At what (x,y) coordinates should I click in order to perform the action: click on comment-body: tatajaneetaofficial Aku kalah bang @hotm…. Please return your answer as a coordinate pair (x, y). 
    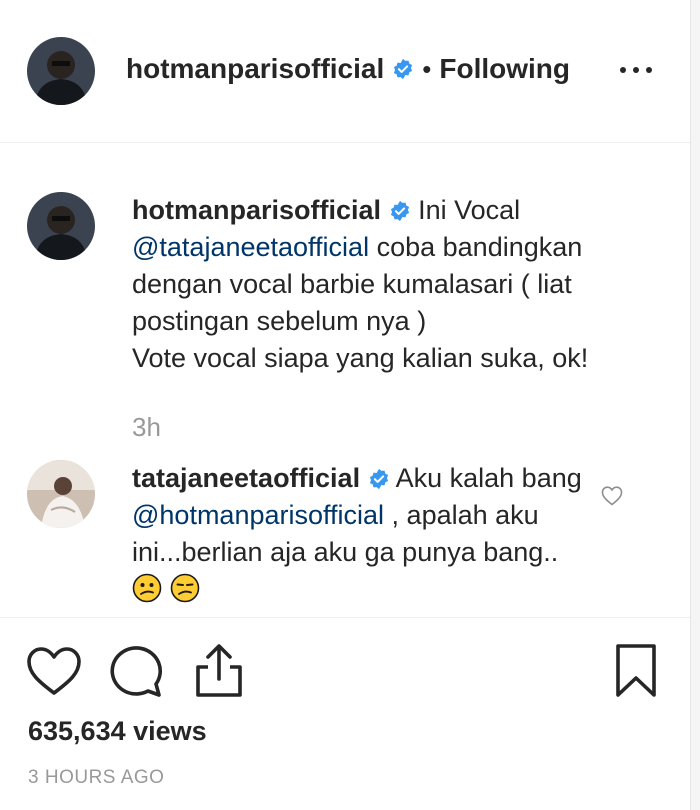
    Looking at the image, I should click on (362, 534).